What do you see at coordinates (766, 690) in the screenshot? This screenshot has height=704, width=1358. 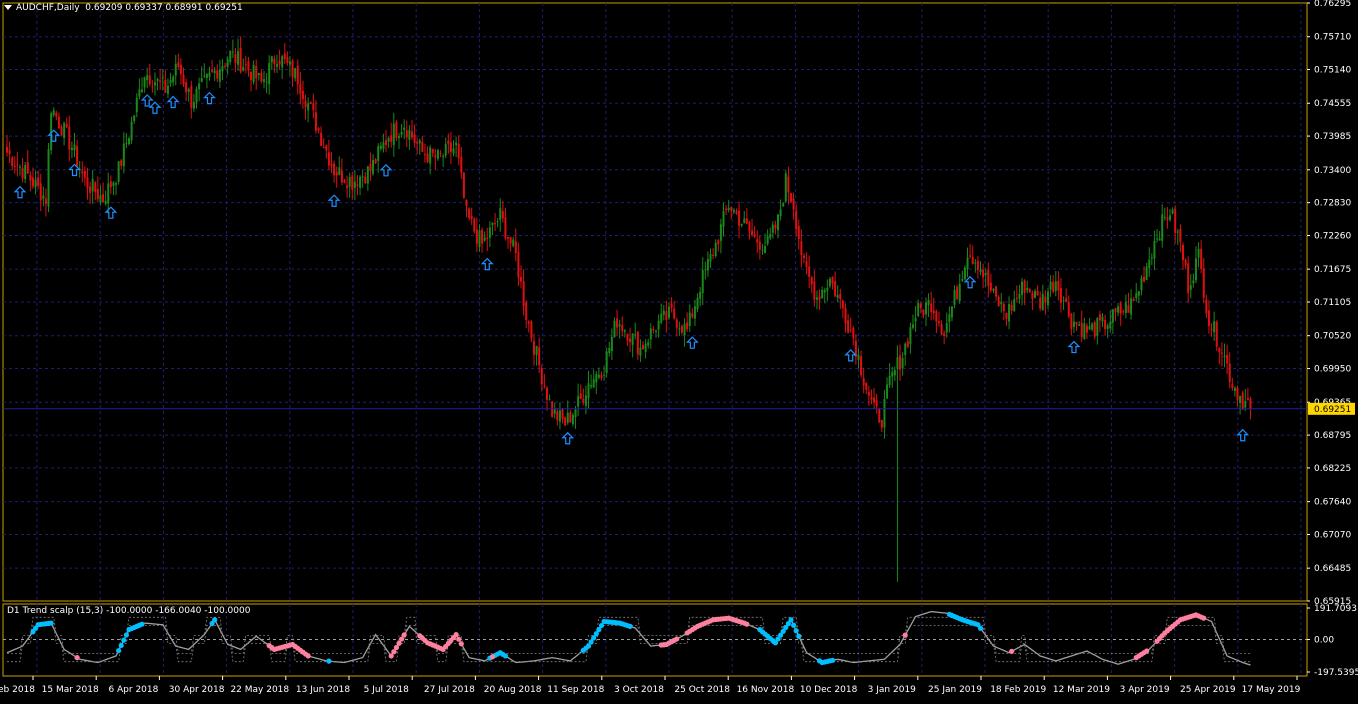 I see `x-tick-label: 16 Nov 2018` at bounding box center [766, 690].